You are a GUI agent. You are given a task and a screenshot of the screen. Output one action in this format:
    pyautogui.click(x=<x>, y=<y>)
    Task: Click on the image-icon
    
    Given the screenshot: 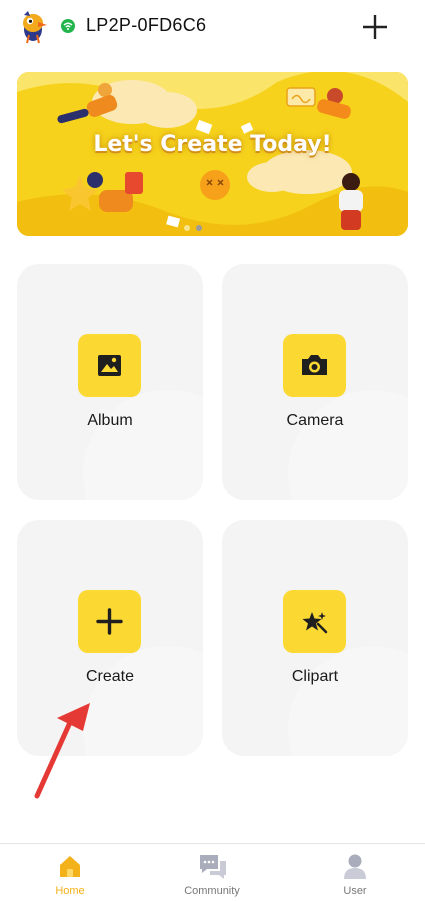 What is the action you would take?
    pyautogui.click(x=109, y=365)
    